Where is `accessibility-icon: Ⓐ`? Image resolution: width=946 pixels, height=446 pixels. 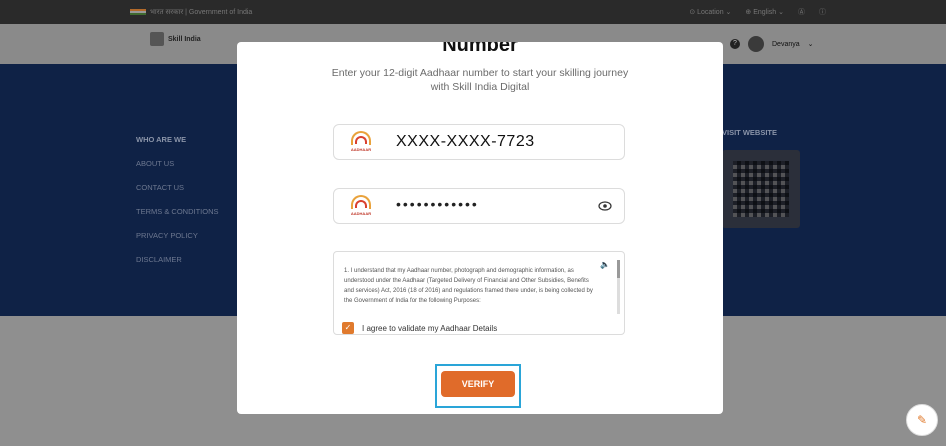
accessibility-icon: Ⓐ is located at coordinates (801, 12).